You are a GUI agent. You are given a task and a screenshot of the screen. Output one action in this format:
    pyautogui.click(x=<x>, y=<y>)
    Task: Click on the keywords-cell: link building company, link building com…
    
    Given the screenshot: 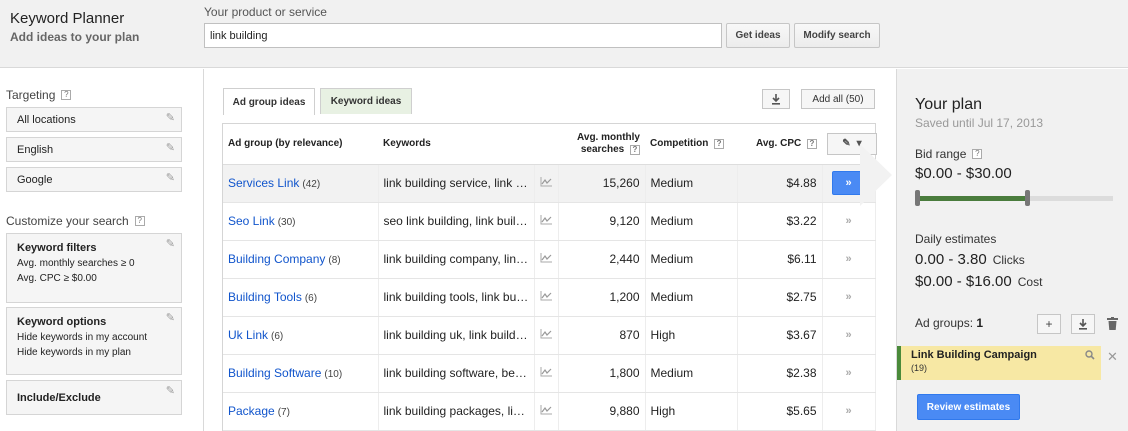 What is the action you would take?
    pyautogui.click(x=456, y=259)
    